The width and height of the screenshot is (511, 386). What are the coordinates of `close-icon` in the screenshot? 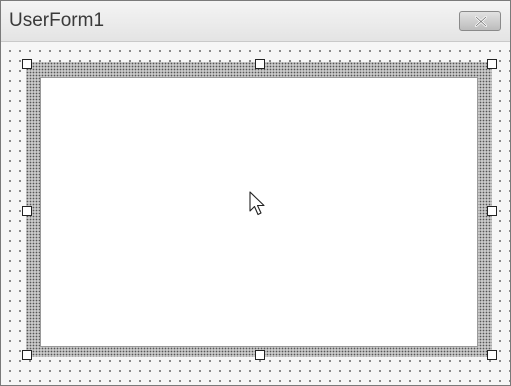 It's located at (481, 21).